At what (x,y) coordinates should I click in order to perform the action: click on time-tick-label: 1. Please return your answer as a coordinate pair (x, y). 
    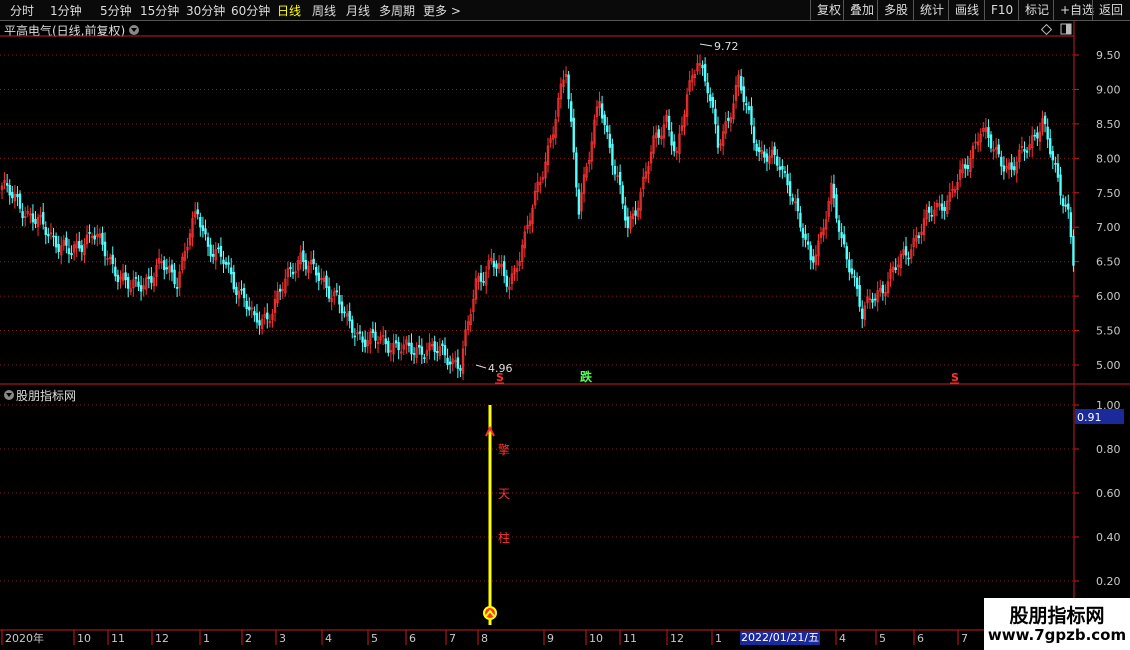
    Looking at the image, I should click on (718, 638).